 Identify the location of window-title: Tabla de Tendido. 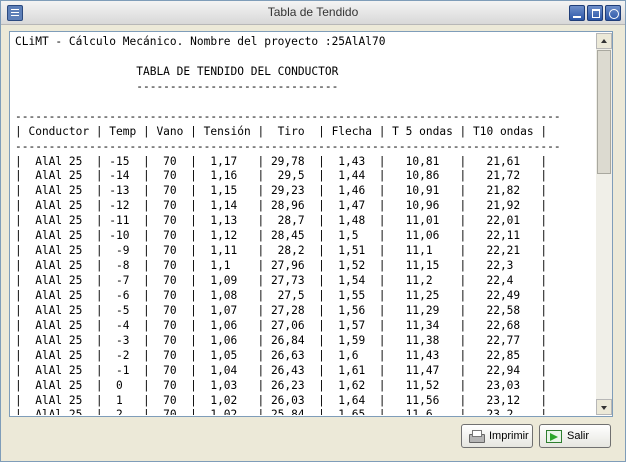
(313, 12).